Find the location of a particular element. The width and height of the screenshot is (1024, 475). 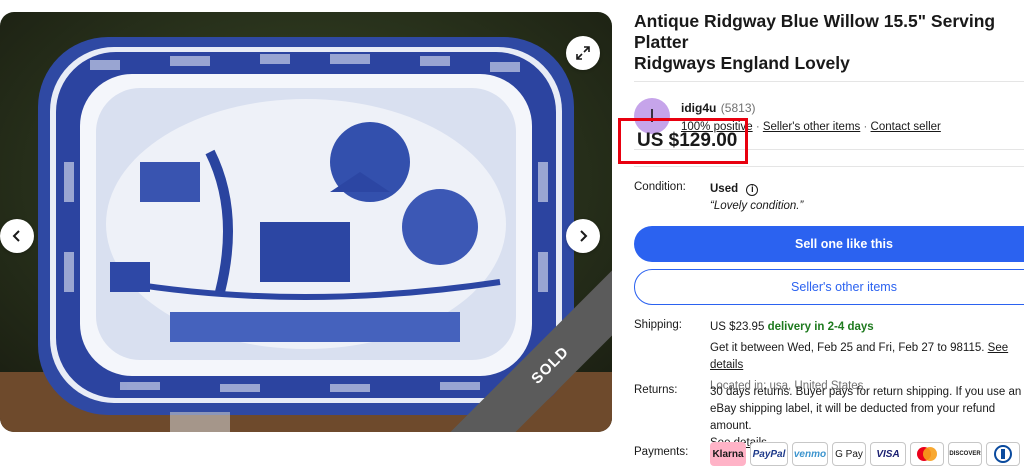

price-divider is located at coordinates (829, 166).